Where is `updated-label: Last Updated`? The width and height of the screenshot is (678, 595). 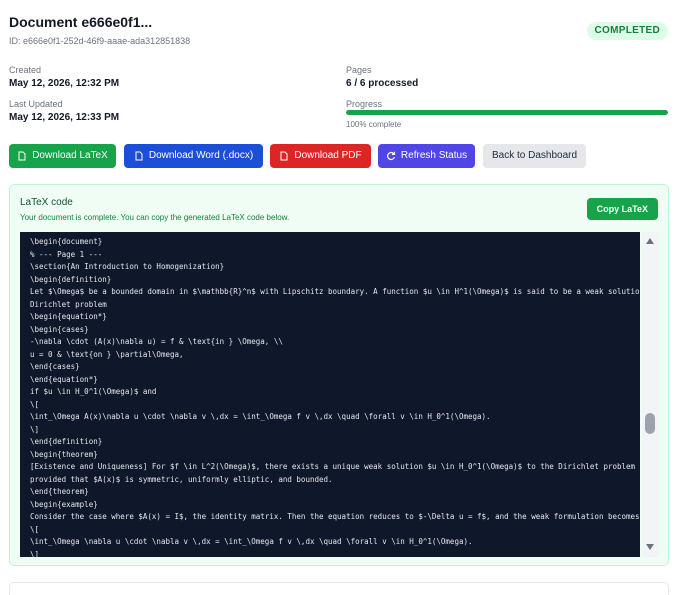 updated-label: Last Updated is located at coordinates (36, 104).